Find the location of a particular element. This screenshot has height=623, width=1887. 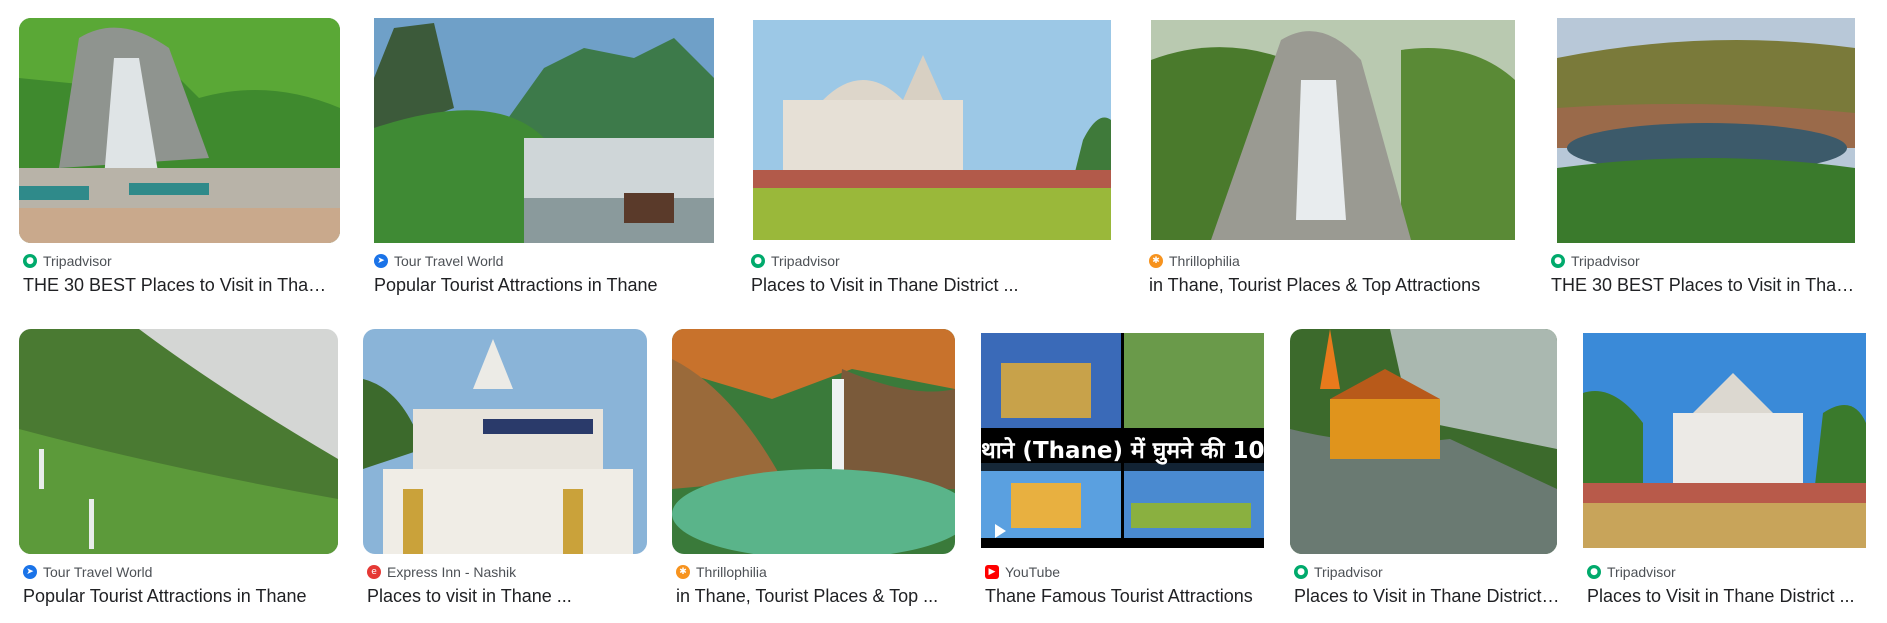

green-cliff-image is located at coordinates (178, 441).